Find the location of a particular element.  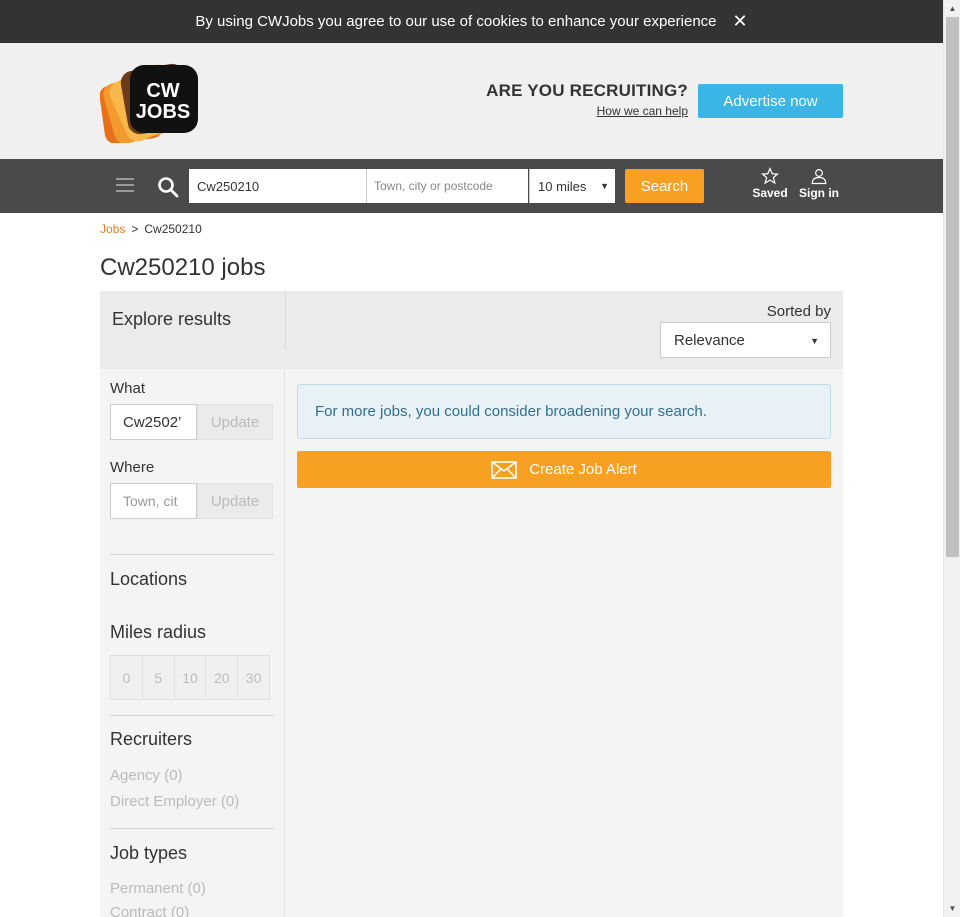

scrollbar-thumb is located at coordinates (952, 287).